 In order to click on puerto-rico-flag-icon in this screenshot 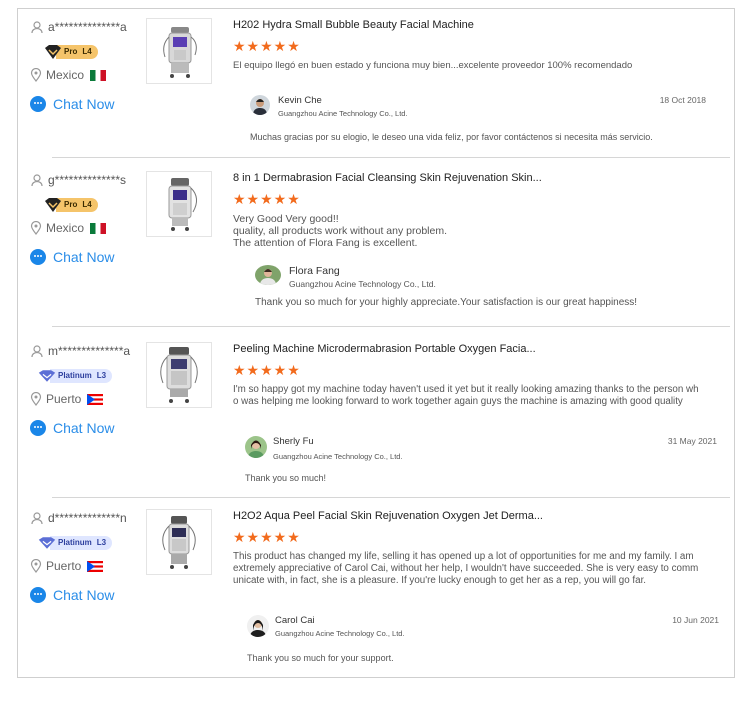, I will do `click(95, 566)`.